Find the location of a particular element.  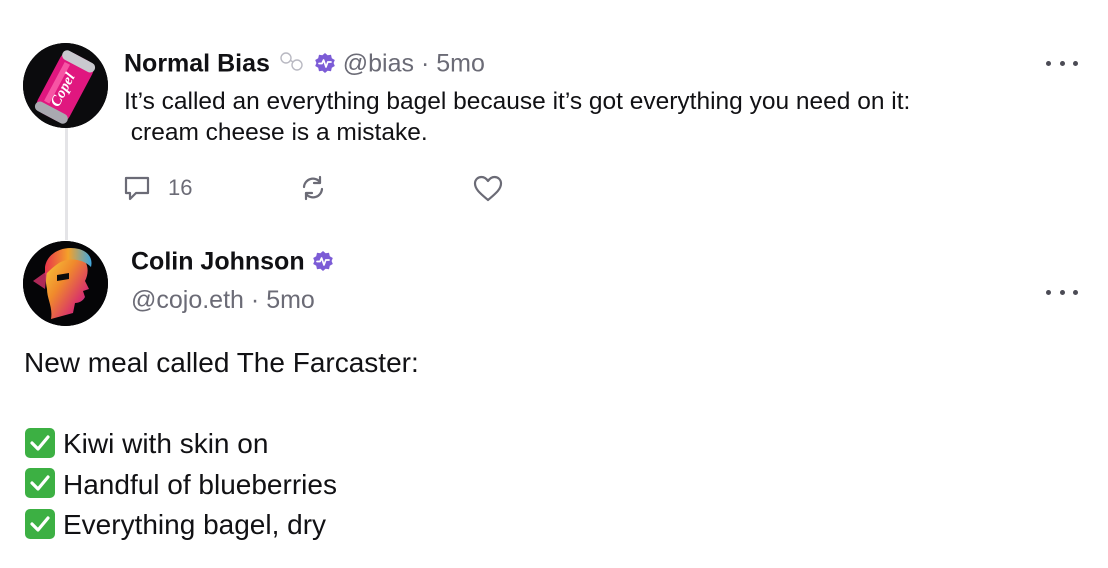

author-handle: @cojo.eth is located at coordinates (187, 300).